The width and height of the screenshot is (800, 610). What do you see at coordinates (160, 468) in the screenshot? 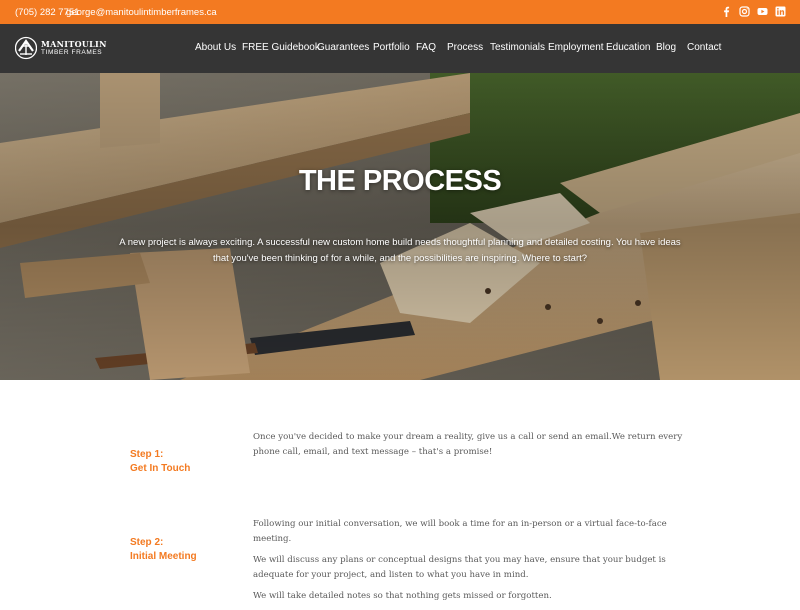
I see `step-1-title: Get In Touch` at bounding box center [160, 468].